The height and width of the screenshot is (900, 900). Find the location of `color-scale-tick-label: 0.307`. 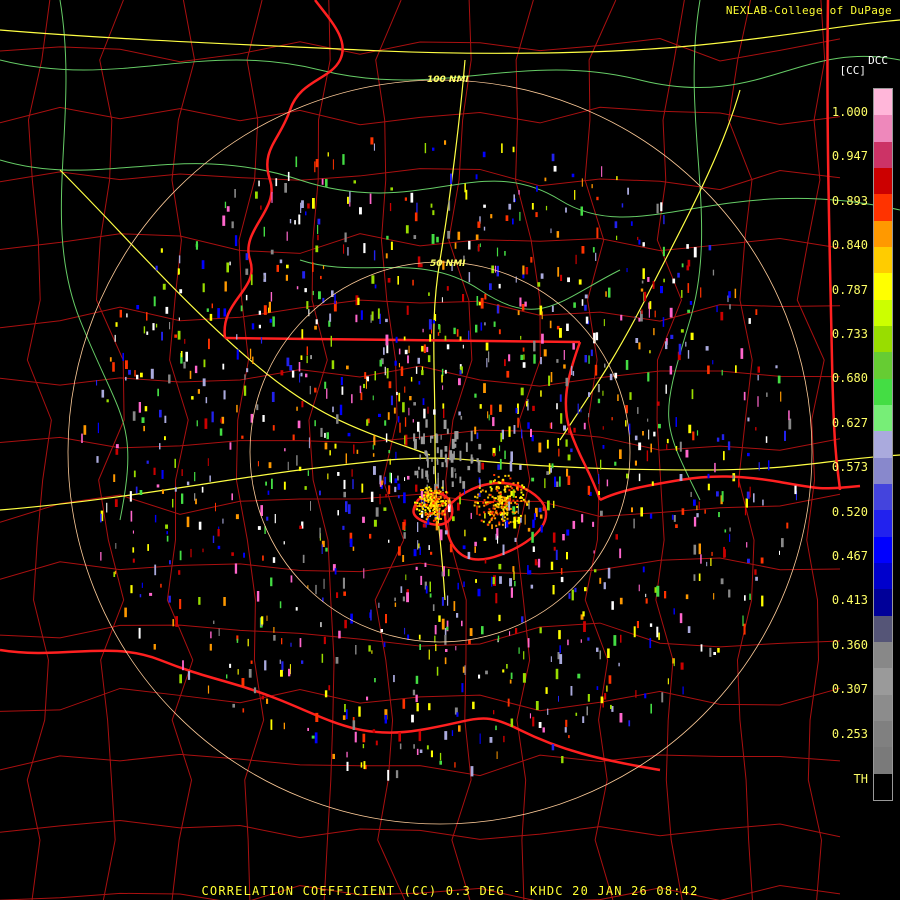

color-scale-tick-label: 0.307 is located at coordinates (849, 689).